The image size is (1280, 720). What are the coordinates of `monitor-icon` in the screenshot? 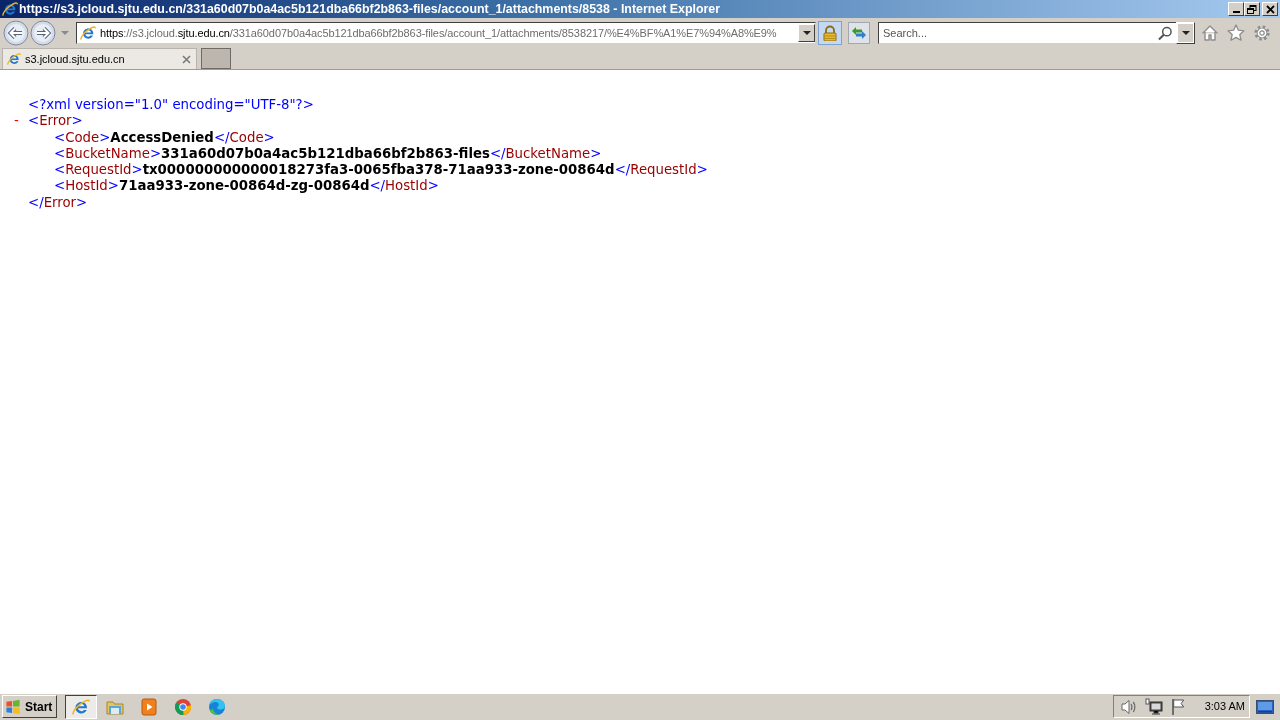 It's located at (1153, 706).